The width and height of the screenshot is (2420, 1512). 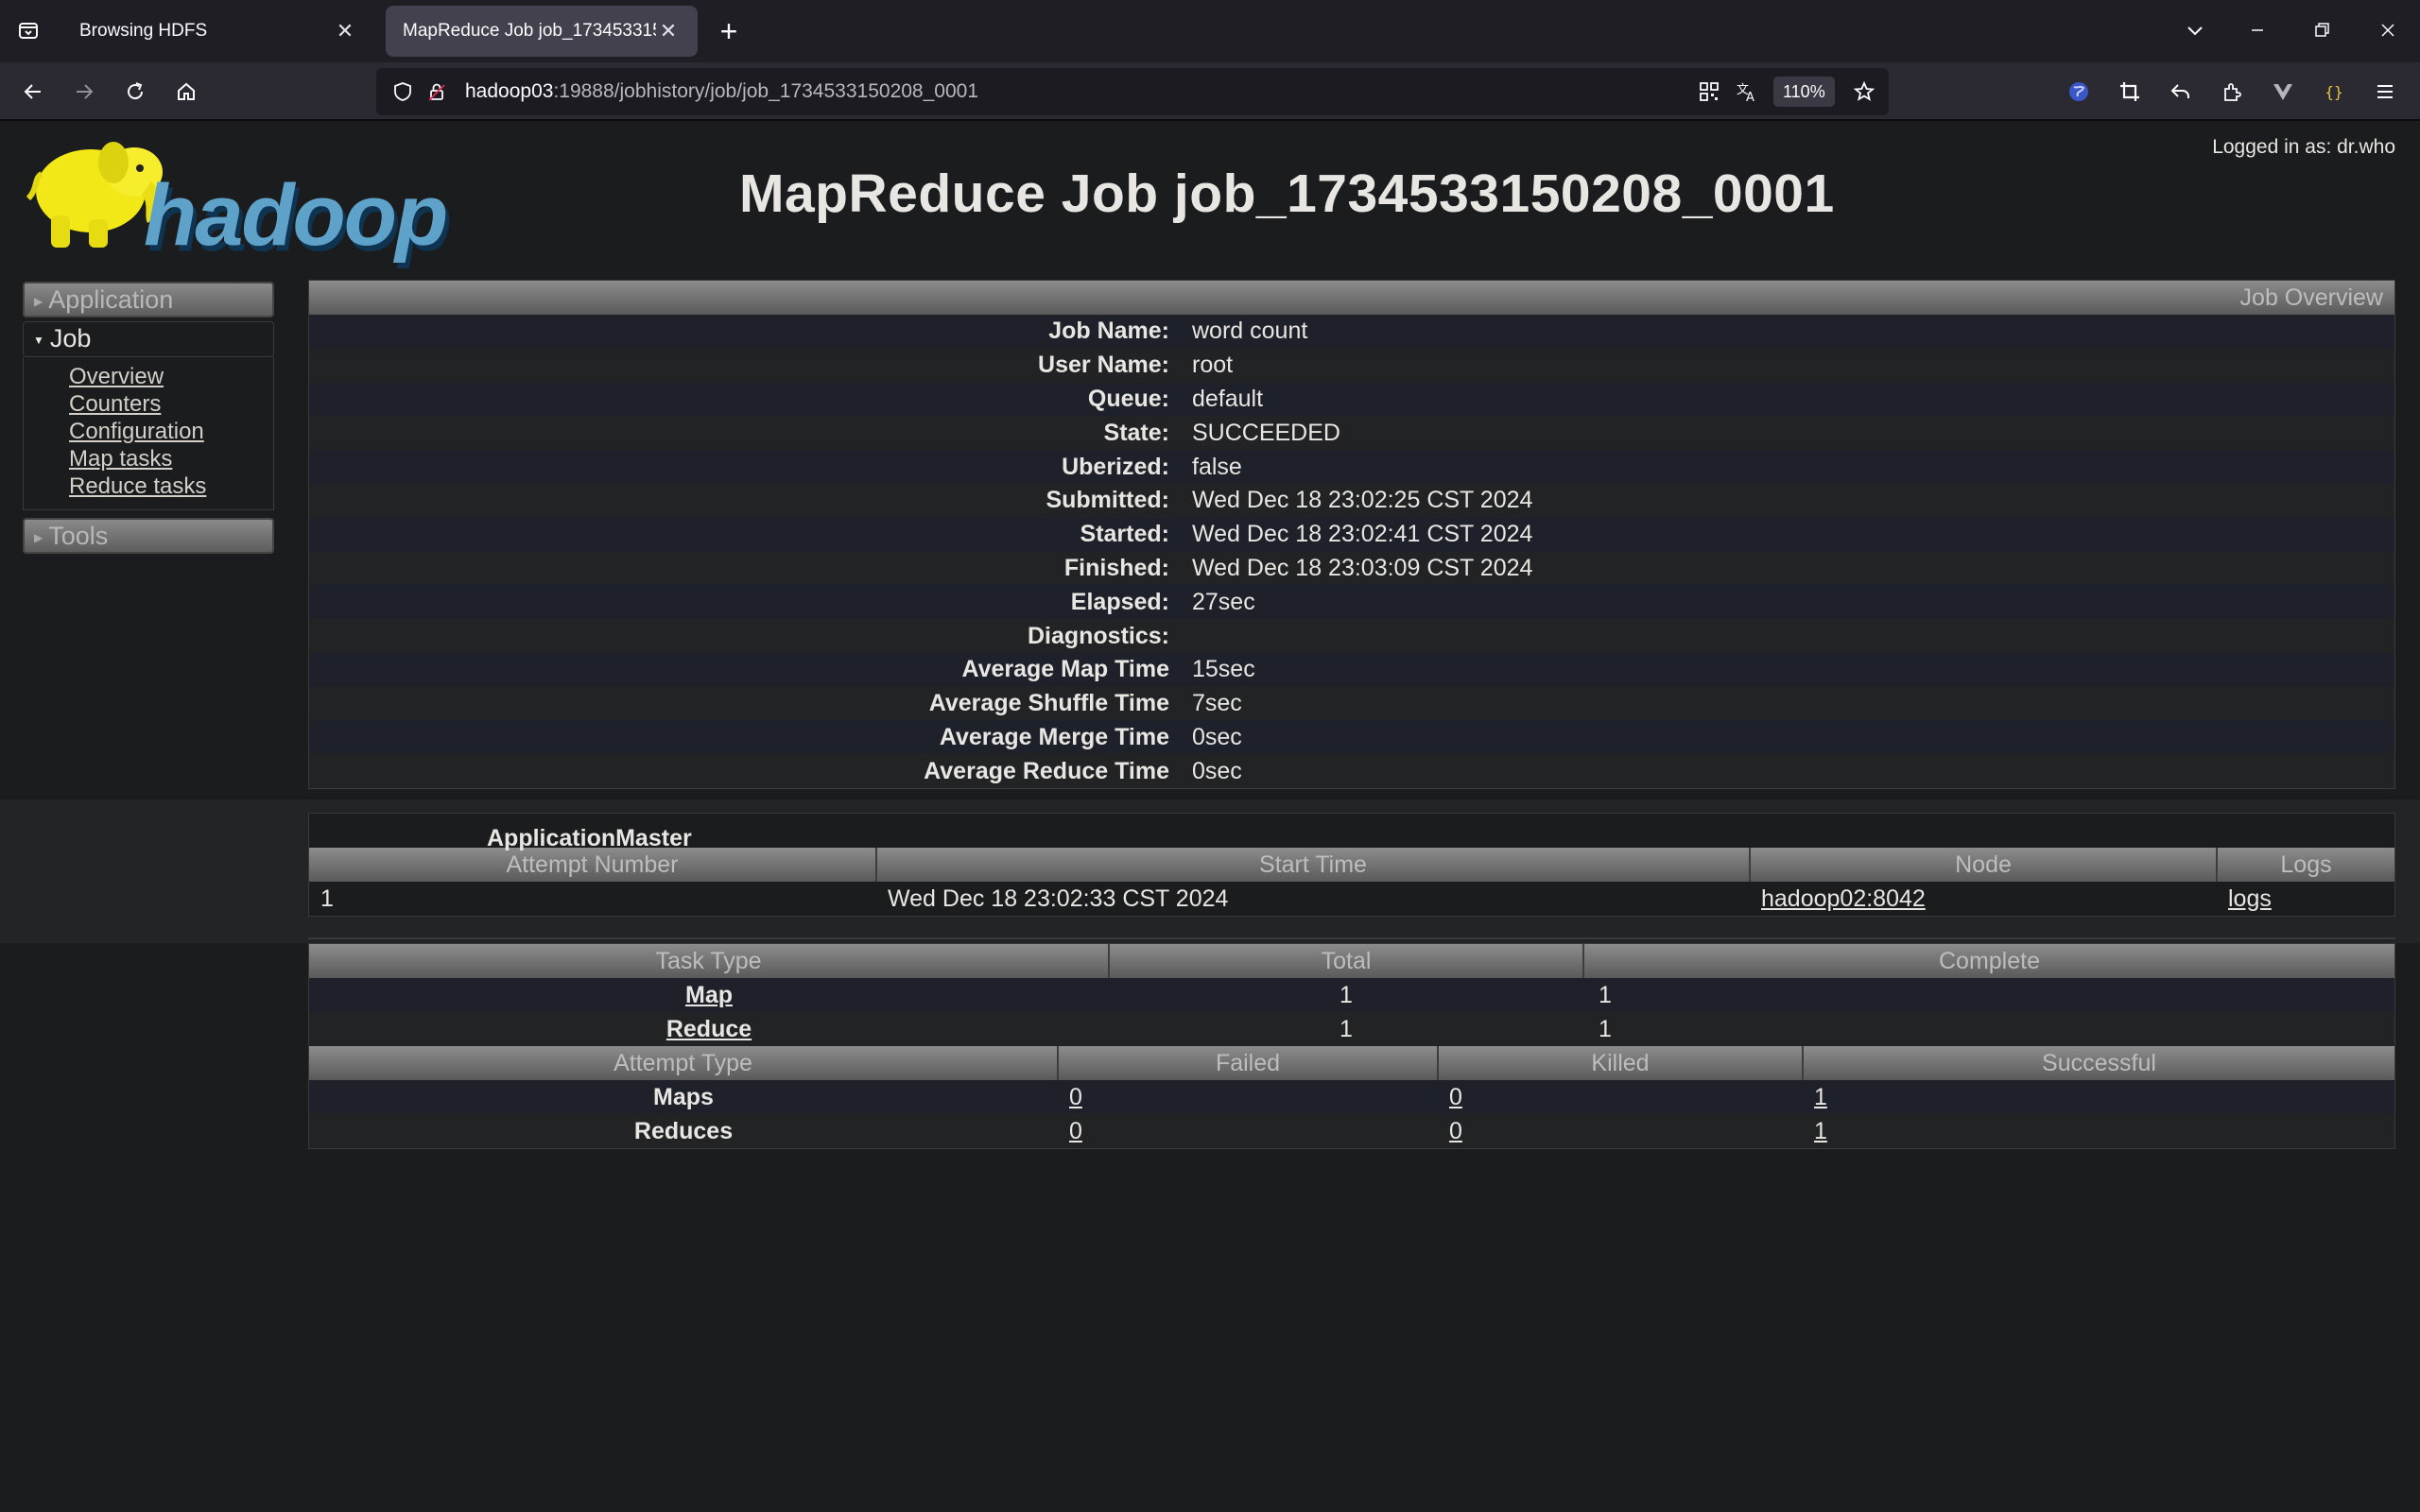 I want to click on reload-icon, so click(x=135, y=92).